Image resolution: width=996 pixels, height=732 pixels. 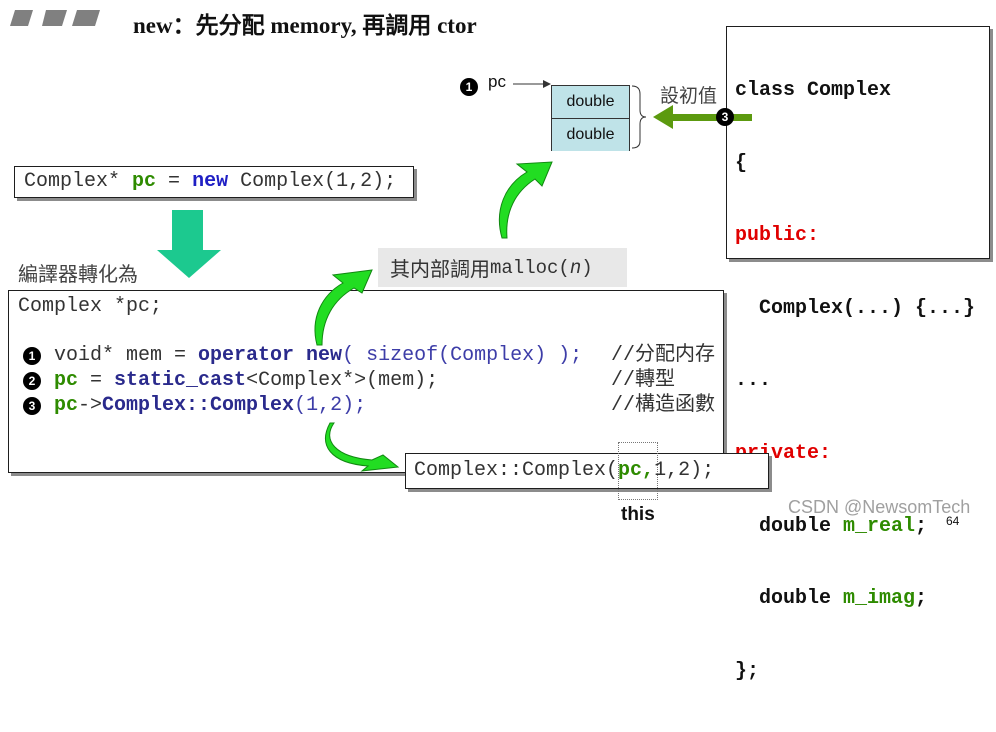 What do you see at coordinates (32, 356) in the screenshot?
I see `step-1-badge: 1` at bounding box center [32, 356].